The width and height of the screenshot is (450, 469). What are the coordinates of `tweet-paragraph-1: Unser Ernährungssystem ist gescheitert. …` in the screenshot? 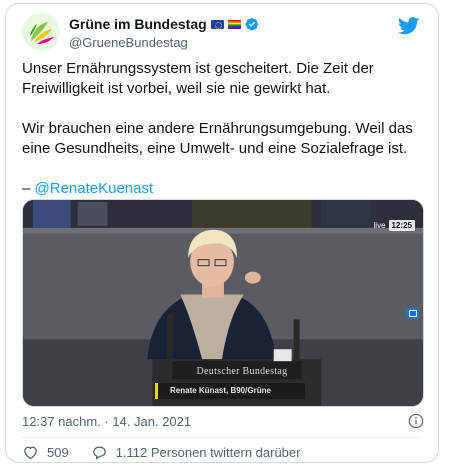 It's located at (198, 78).